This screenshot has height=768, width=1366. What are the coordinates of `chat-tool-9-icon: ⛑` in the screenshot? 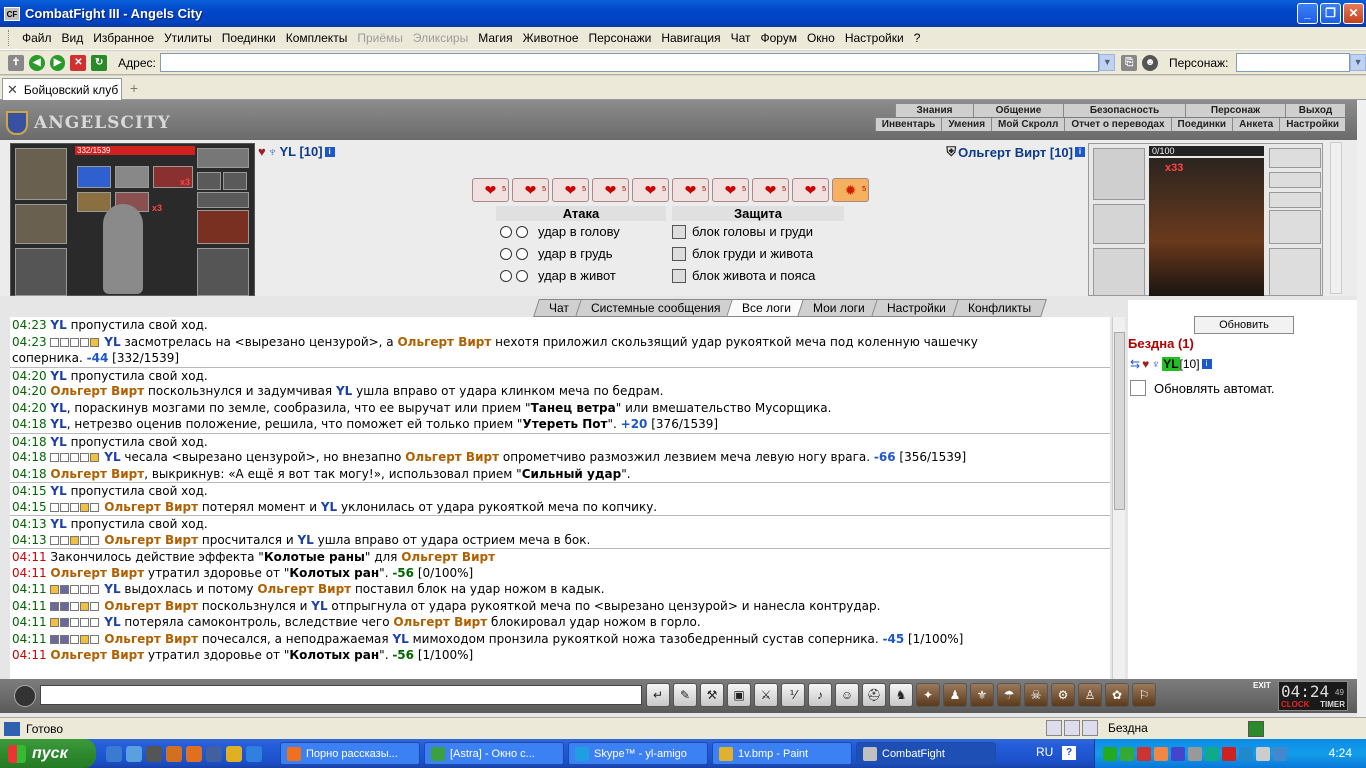 It's located at (874, 695).